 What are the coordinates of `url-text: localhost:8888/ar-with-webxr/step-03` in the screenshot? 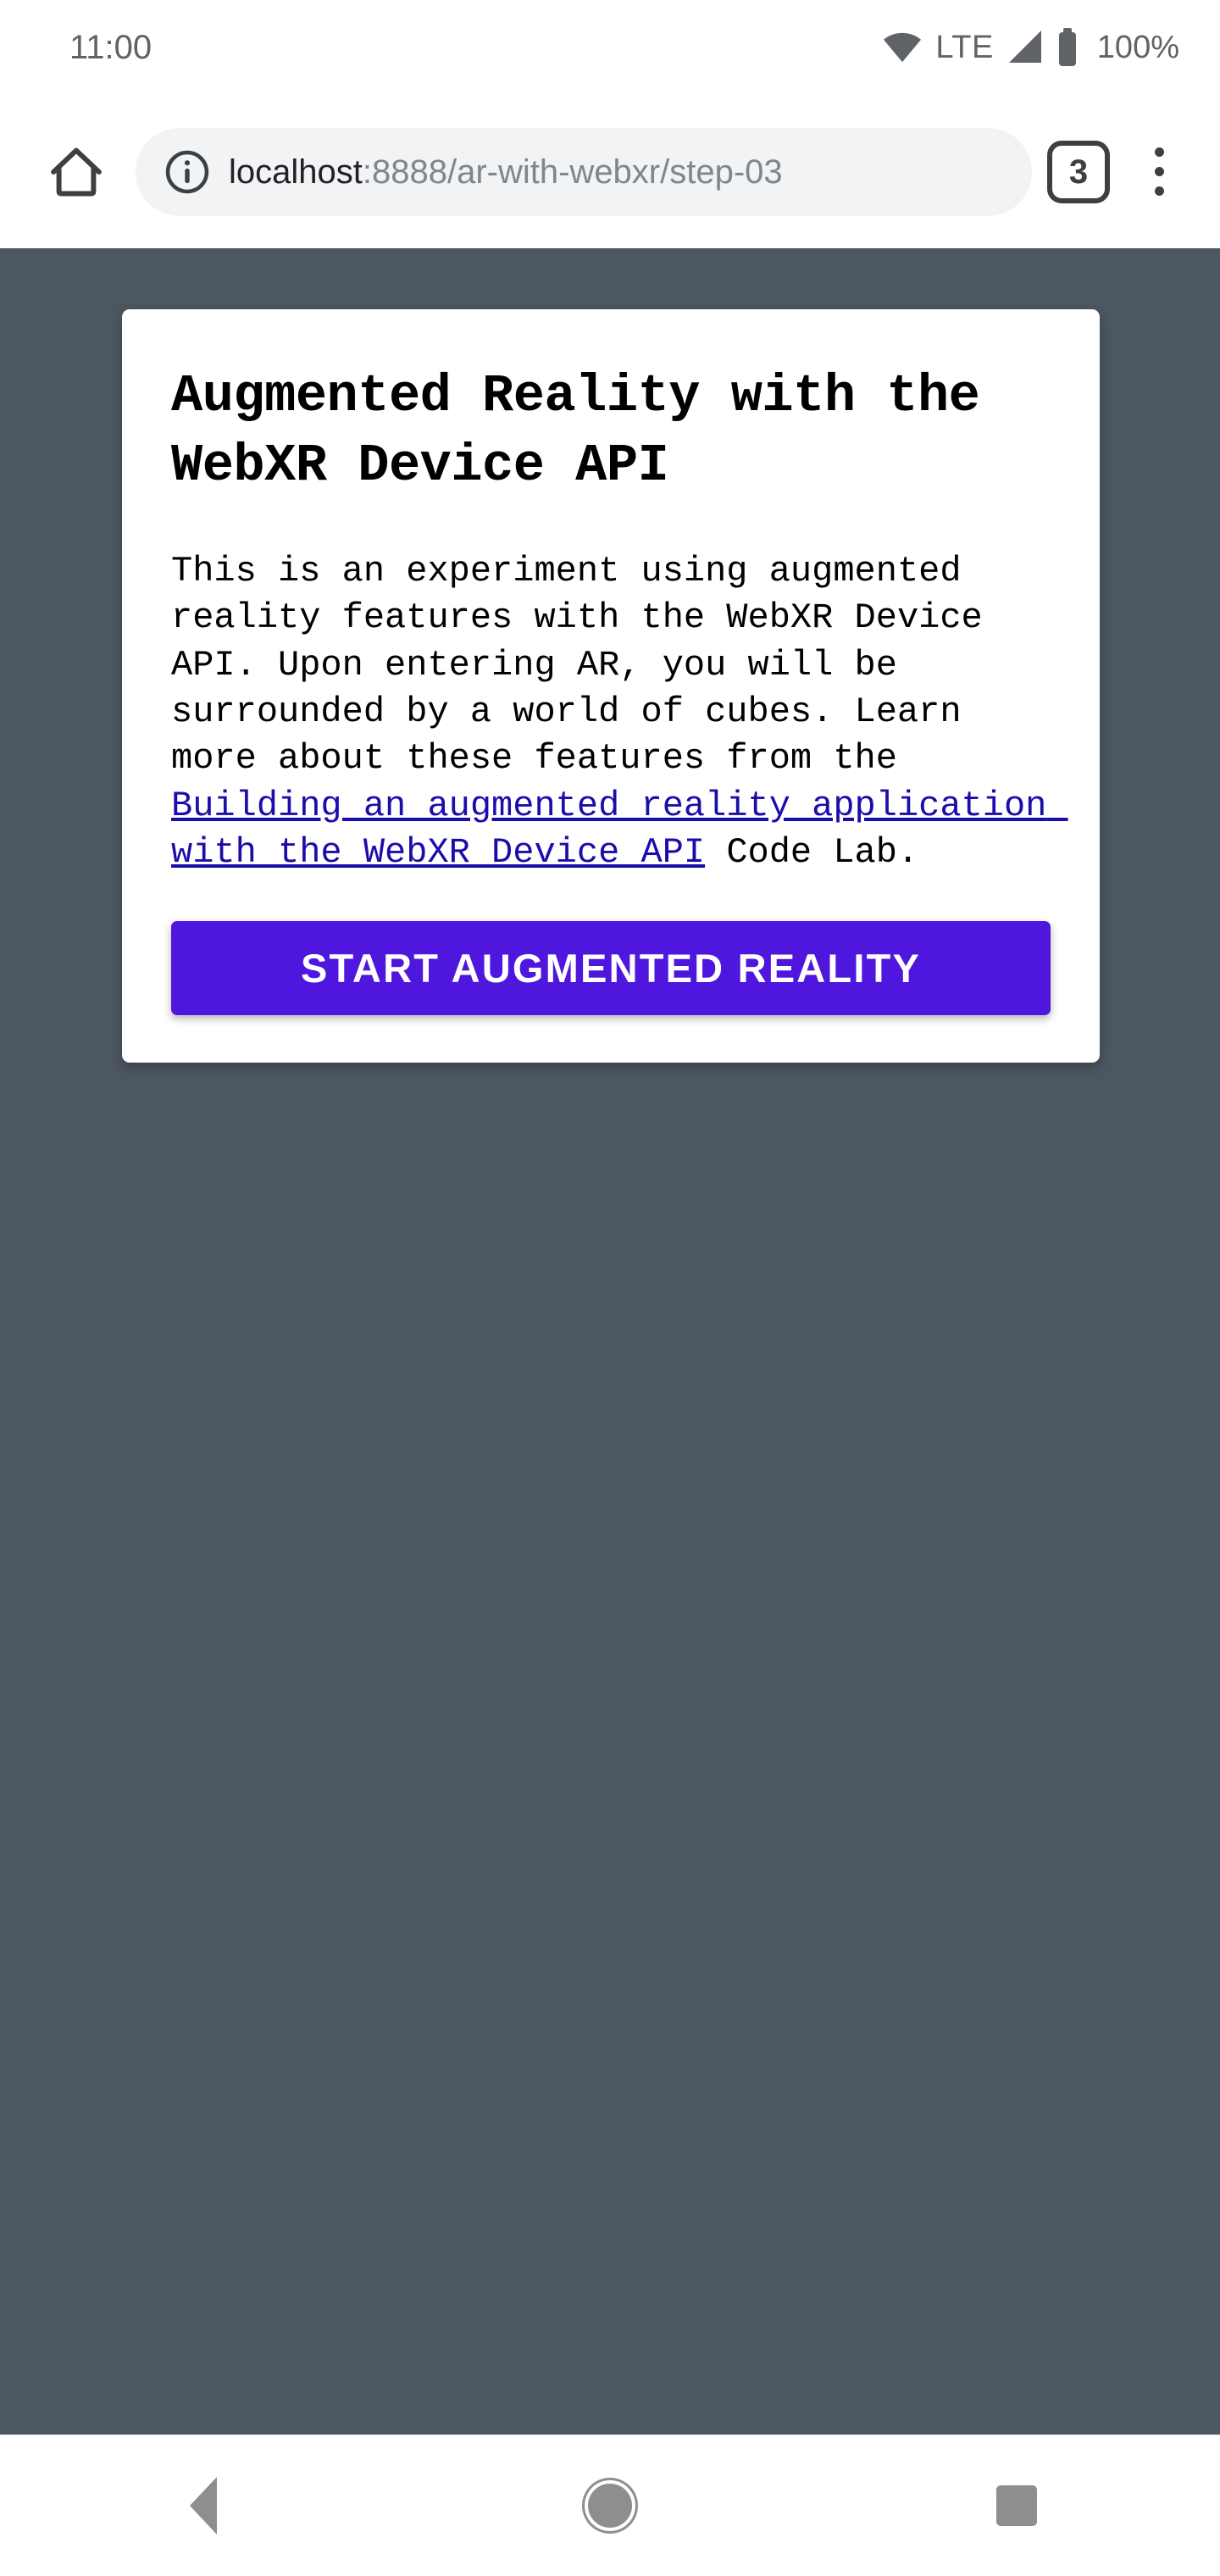 It's located at (506, 172).